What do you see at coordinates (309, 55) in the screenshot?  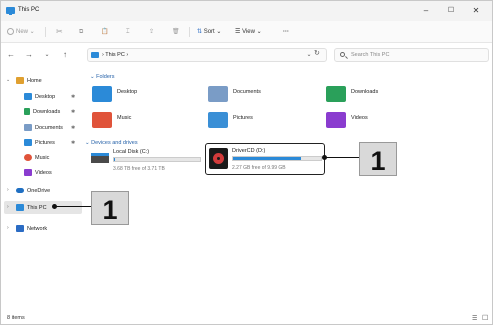 I see `address-dropdown-icon: ⌄` at bounding box center [309, 55].